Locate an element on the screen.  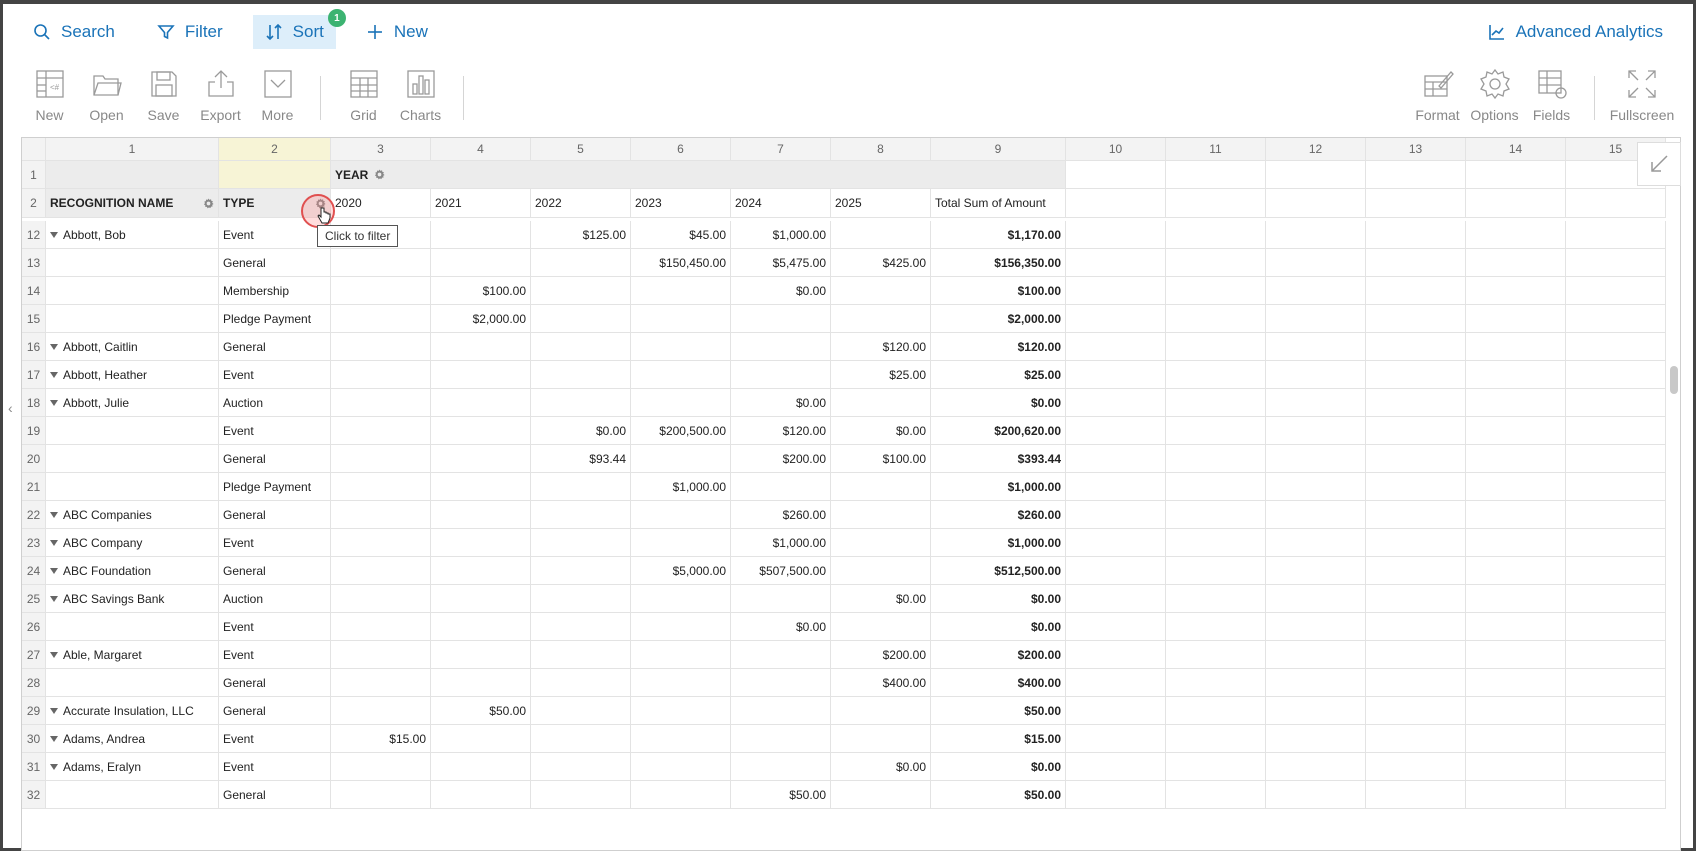
total-cell: $200.00 is located at coordinates (998, 655).